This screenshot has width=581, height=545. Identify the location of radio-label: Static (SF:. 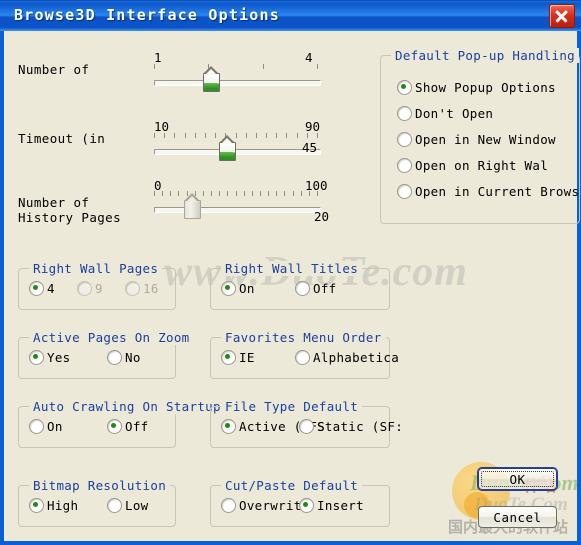
(360, 426).